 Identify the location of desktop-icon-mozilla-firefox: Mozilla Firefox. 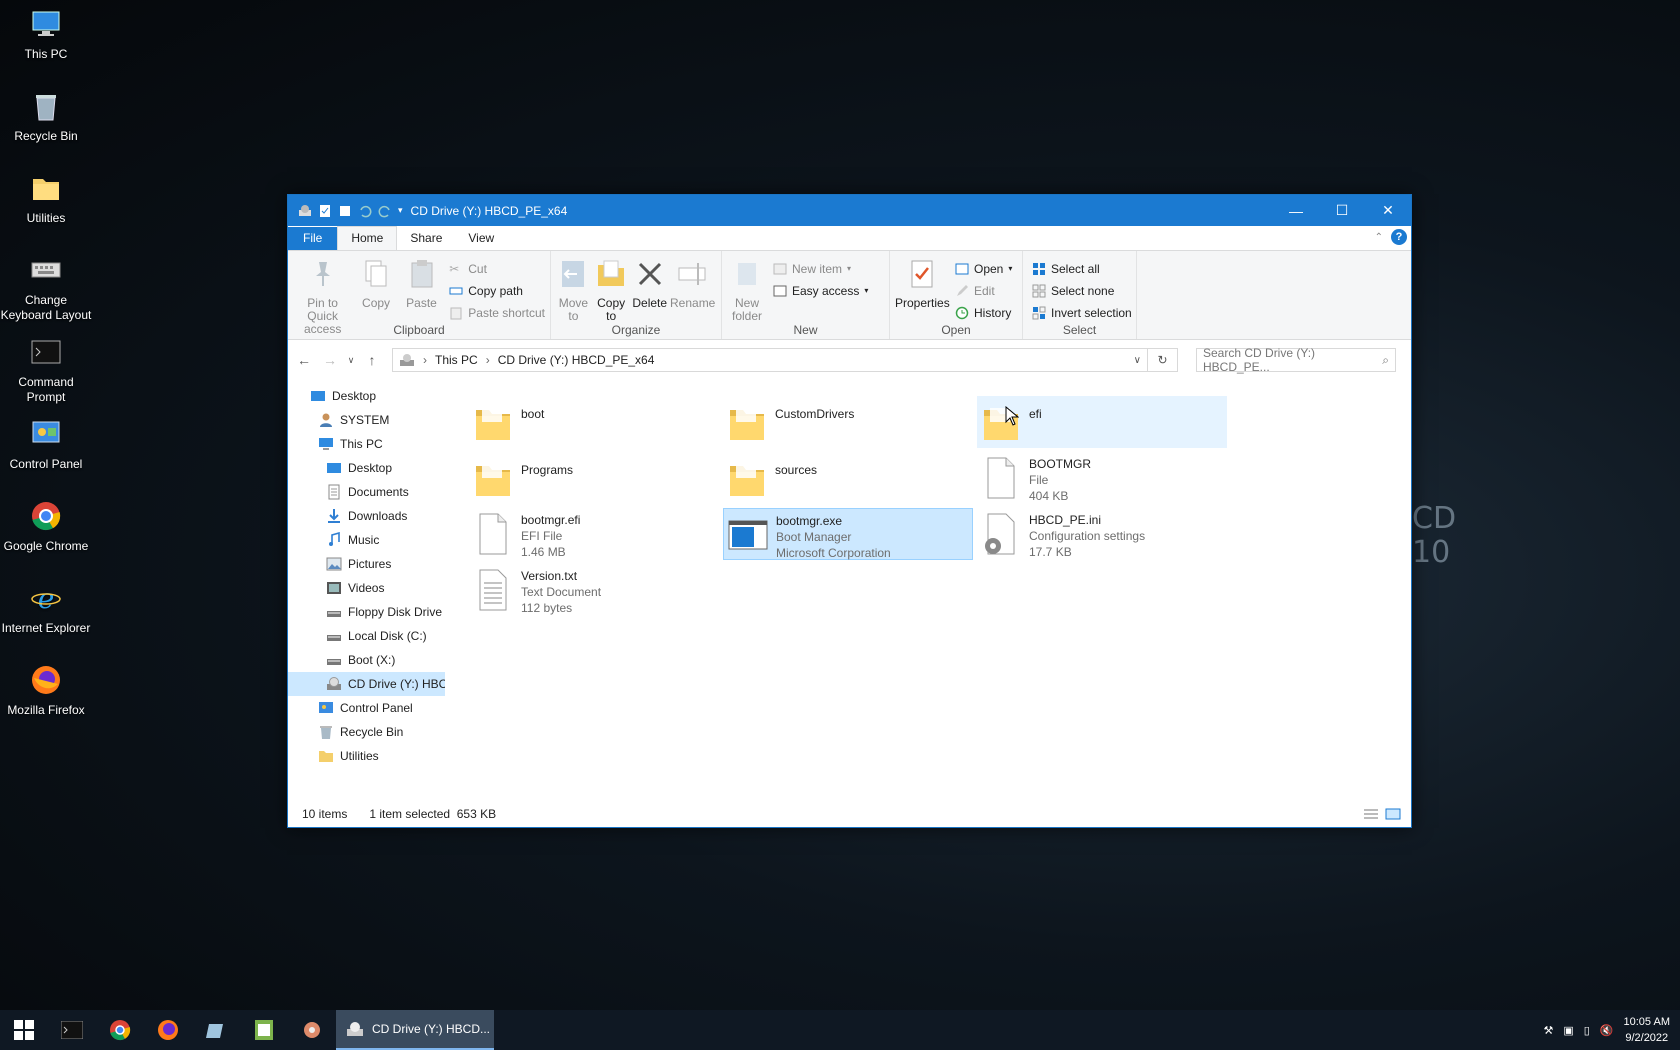
(46, 691).